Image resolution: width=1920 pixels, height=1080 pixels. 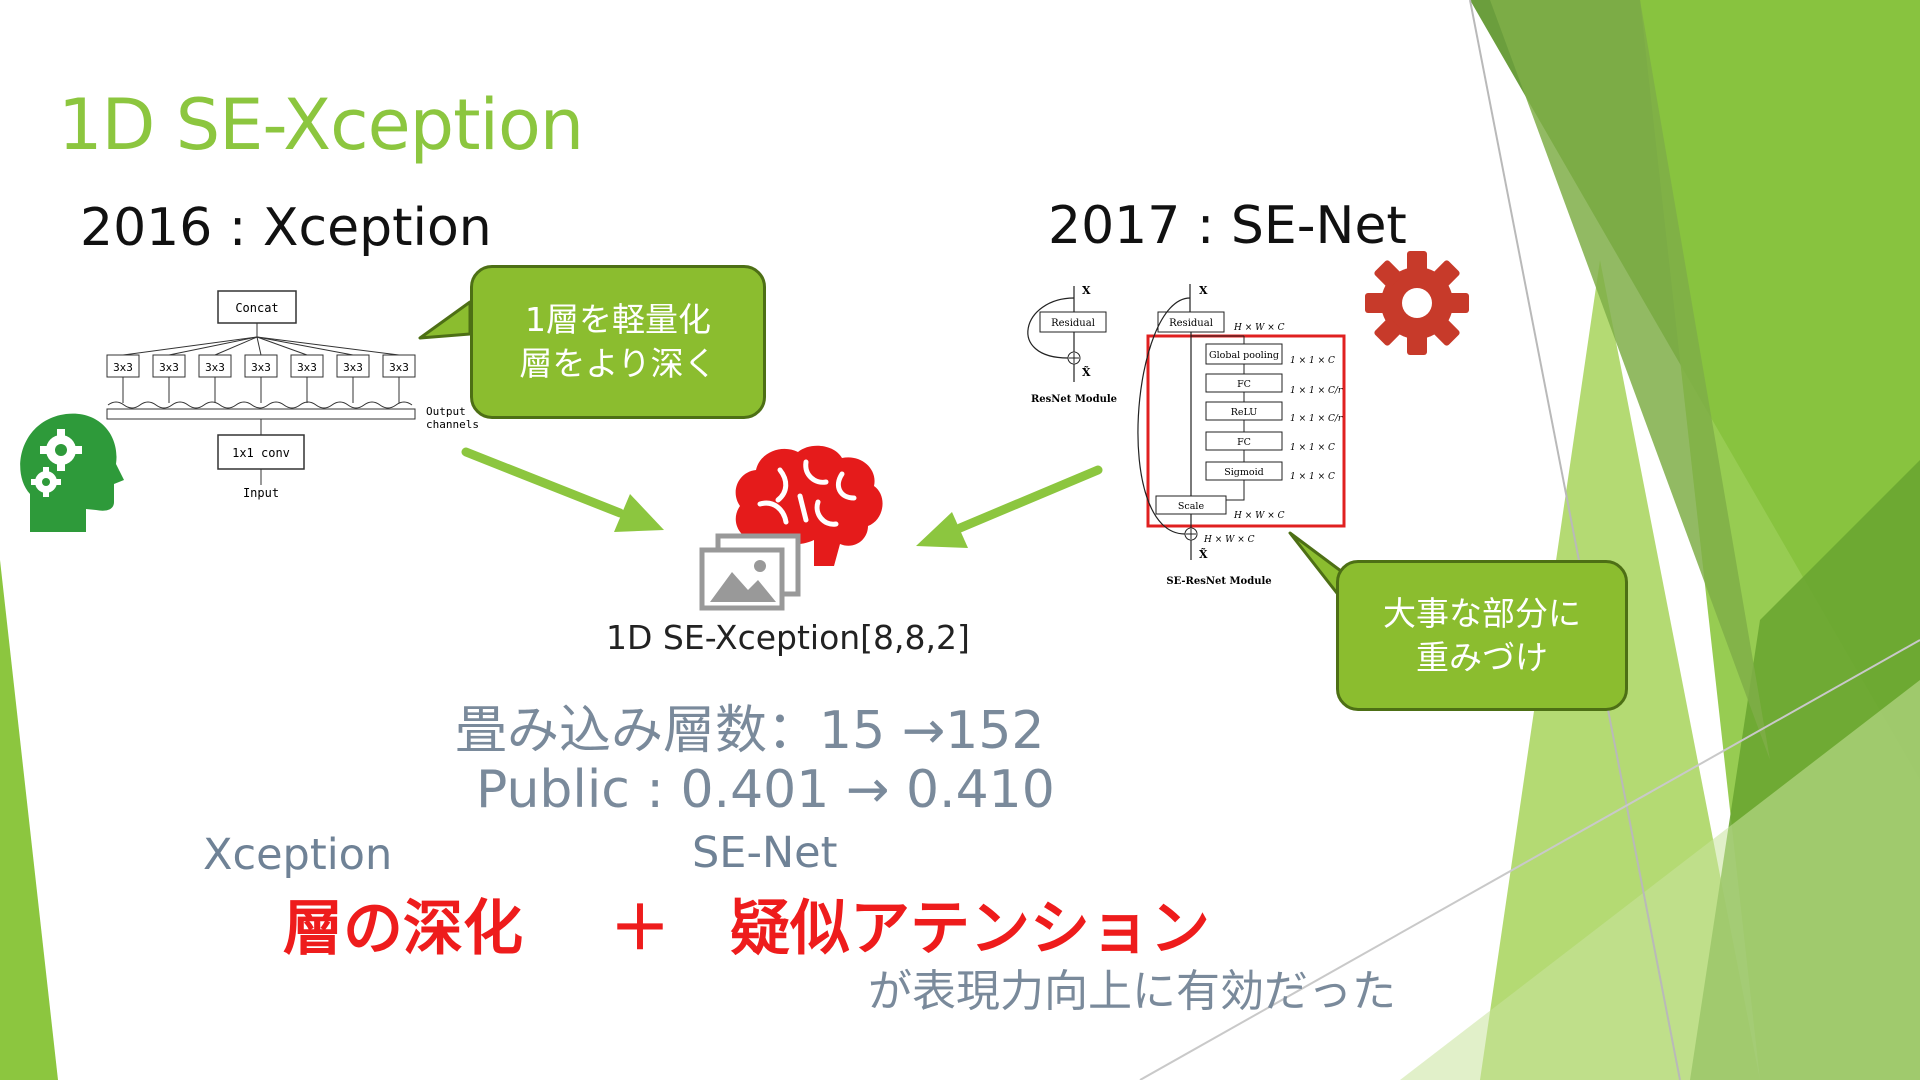 What do you see at coordinates (618, 342) in the screenshot?
I see `callout-left: 1層を軽量化 層をより深く` at bounding box center [618, 342].